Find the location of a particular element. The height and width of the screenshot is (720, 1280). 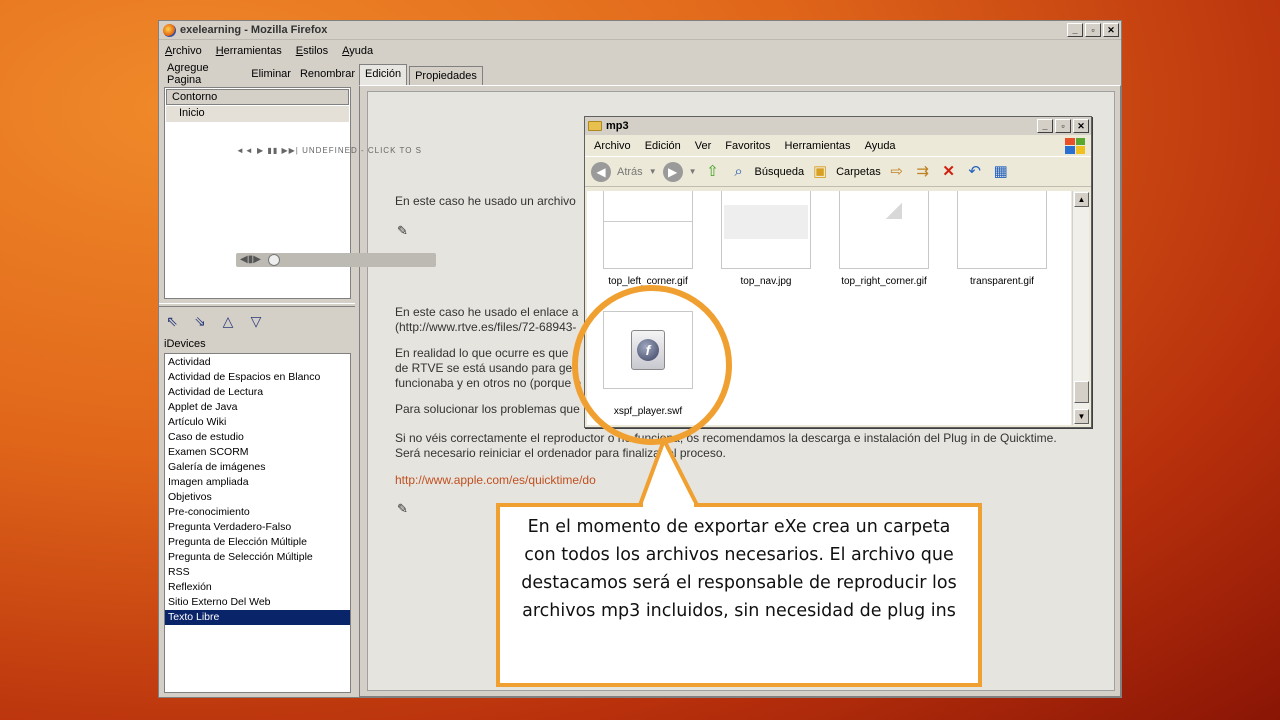

callout-pointer-join is located at coordinates (668, 505).